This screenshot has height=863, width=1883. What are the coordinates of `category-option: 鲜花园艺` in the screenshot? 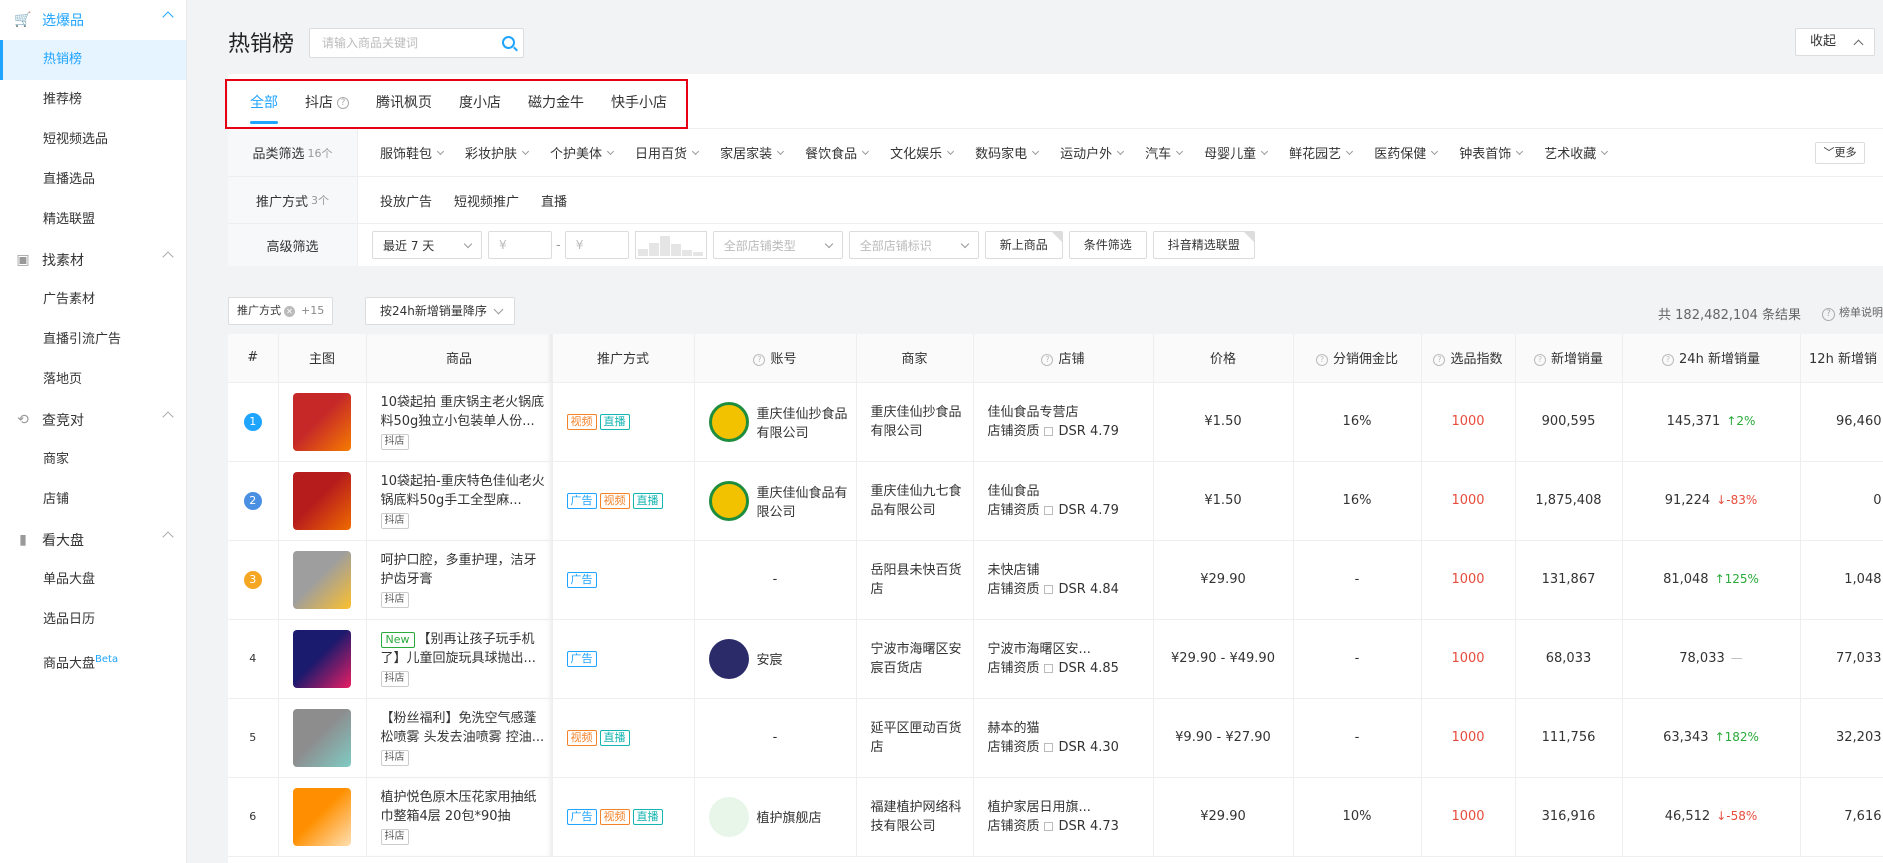 It's located at (1321, 152).